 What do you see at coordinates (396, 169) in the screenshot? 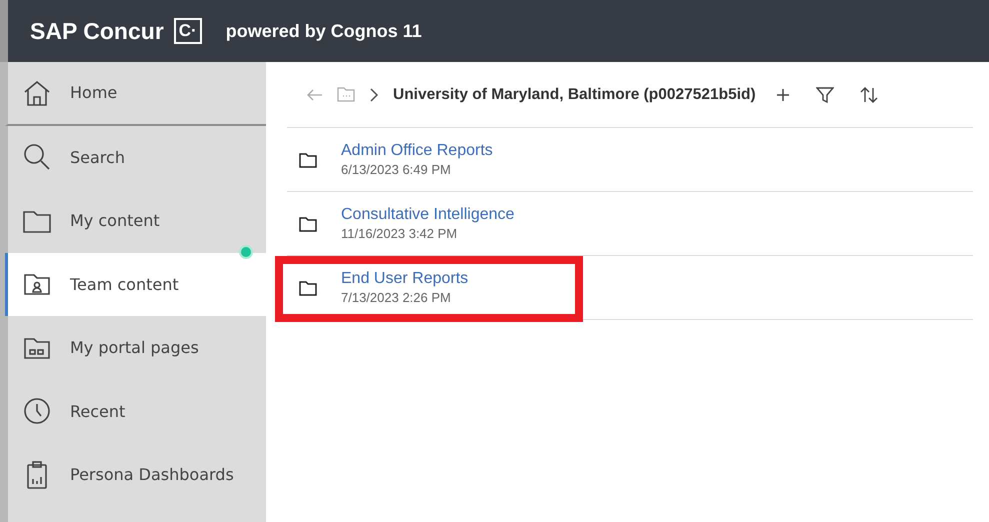
I see `modified-date: 6/13/2023 6:49 PM` at bounding box center [396, 169].